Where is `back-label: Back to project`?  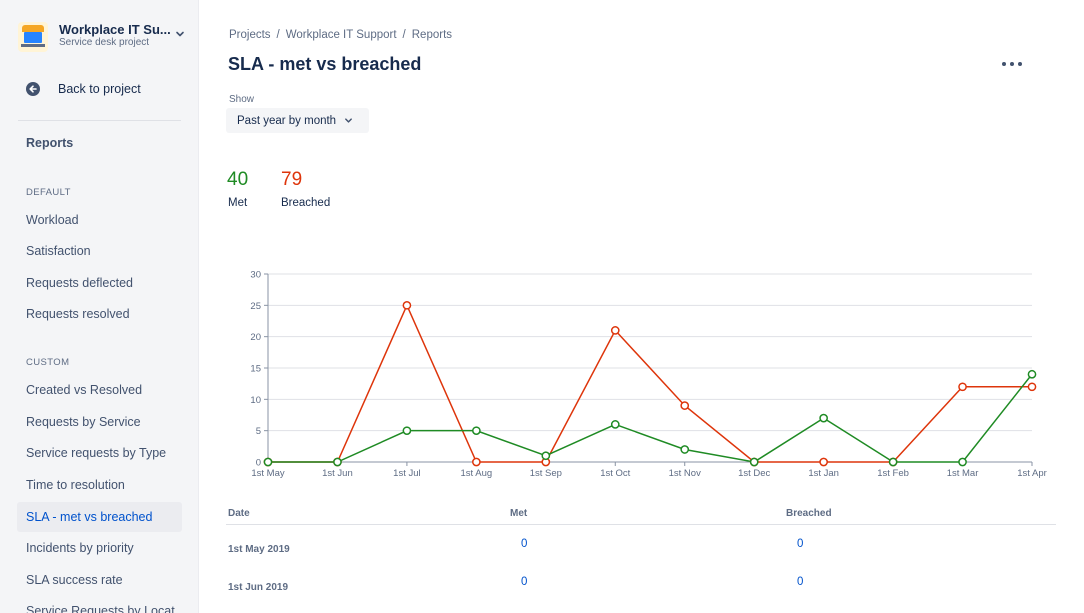 back-label: Back to project is located at coordinates (99, 89).